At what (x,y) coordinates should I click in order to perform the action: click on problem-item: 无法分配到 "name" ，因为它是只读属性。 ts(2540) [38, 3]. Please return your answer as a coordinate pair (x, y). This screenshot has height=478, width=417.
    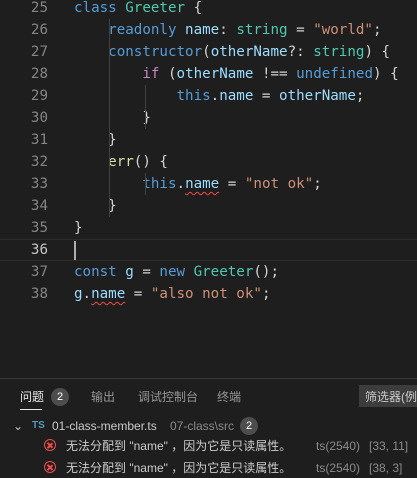
    Looking at the image, I should click on (208, 467).